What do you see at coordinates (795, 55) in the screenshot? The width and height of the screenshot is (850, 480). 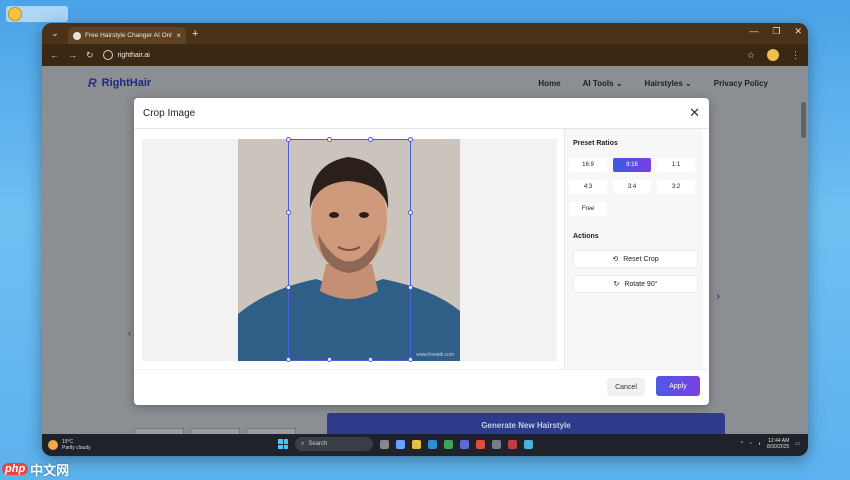 I see `browser-menu-icon: ⋮` at bounding box center [795, 55].